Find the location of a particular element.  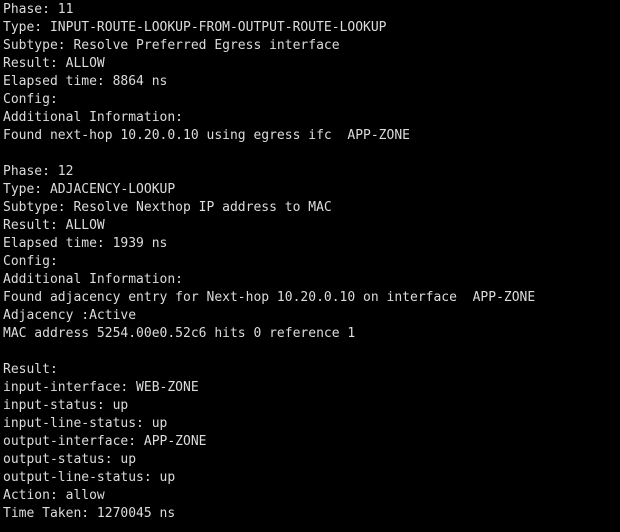

result-time-taken: Time Taken: 1270045 ns is located at coordinates (89, 513).